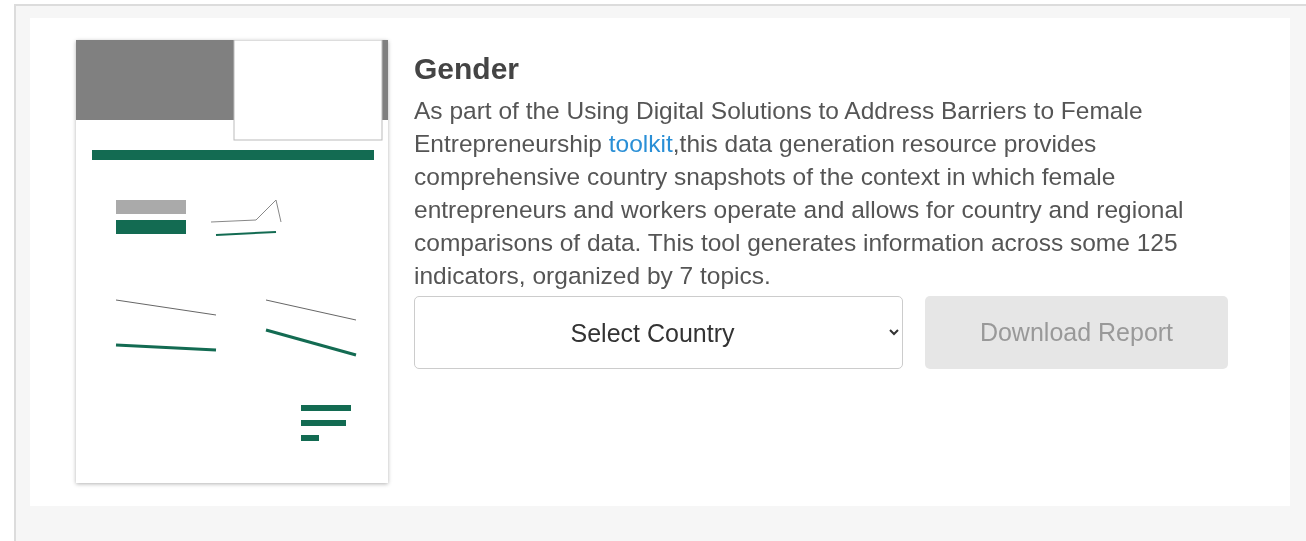  Describe the element at coordinates (467, 69) in the screenshot. I see `section-title: Gender` at that location.